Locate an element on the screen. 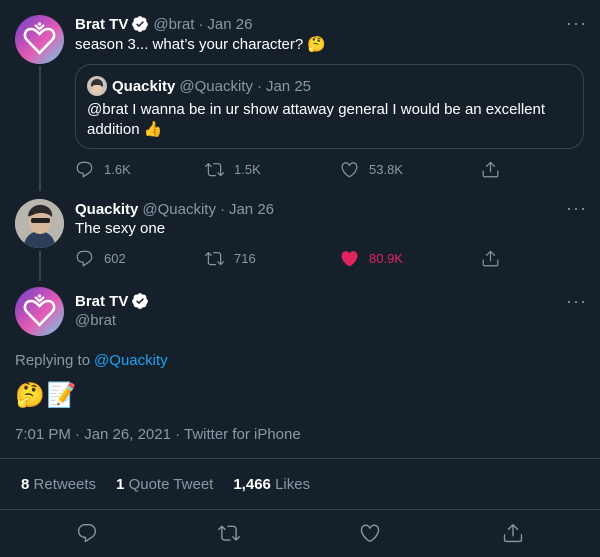 This screenshot has height=557, width=600. tweet2-like-count: 80.9K is located at coordinates (386, 258).